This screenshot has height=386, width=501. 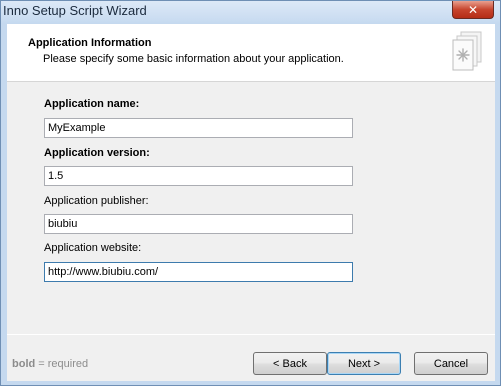 What do you see at coordinates (92, 104) in the screenshot?
I see `app-name-label: Application name:` at bounding box center [92, 104].